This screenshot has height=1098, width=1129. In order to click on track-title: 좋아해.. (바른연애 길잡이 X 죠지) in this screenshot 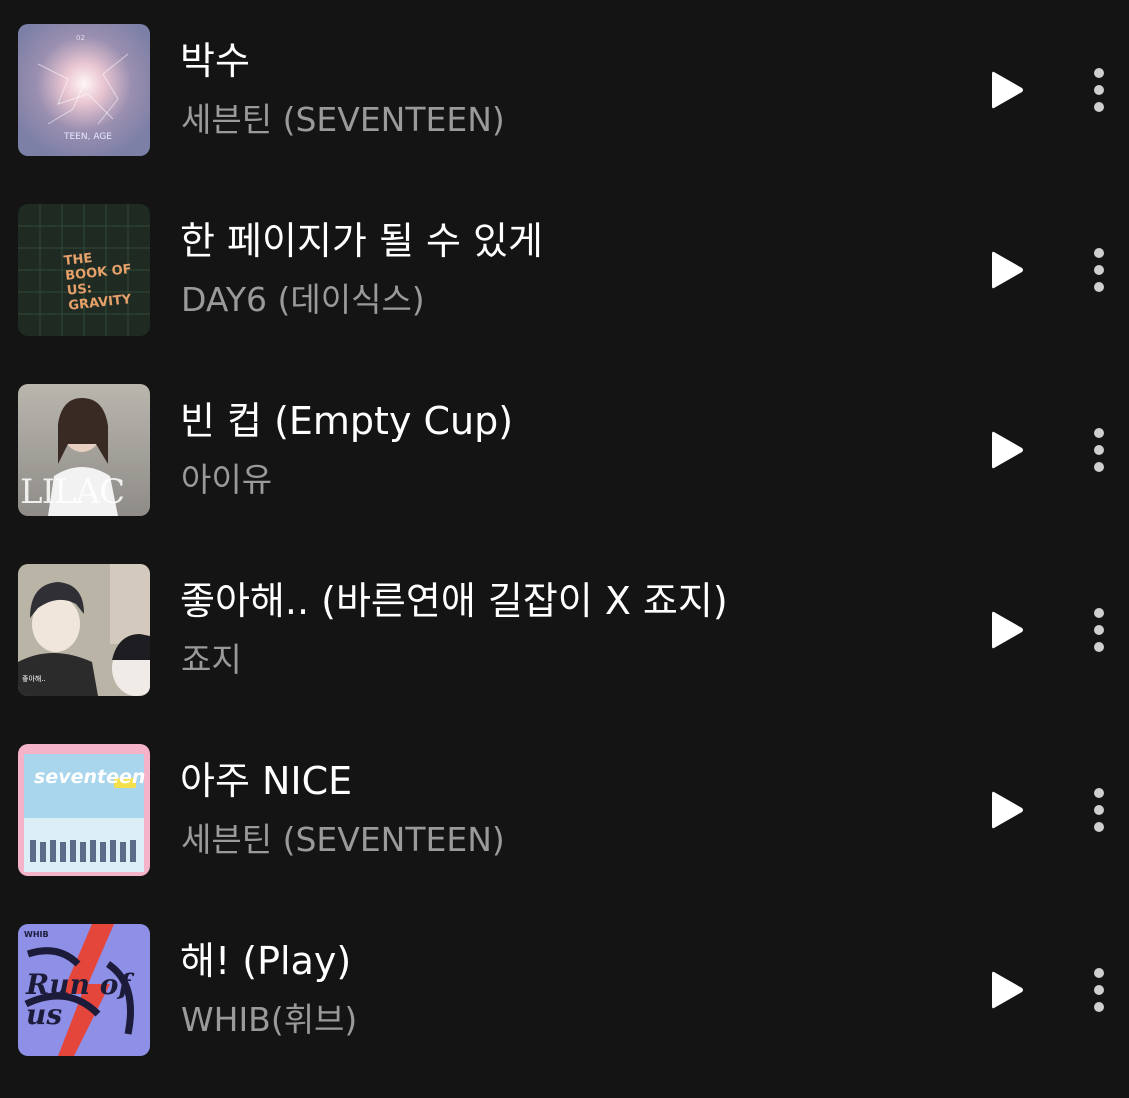, I will do `click(454, 601)`.